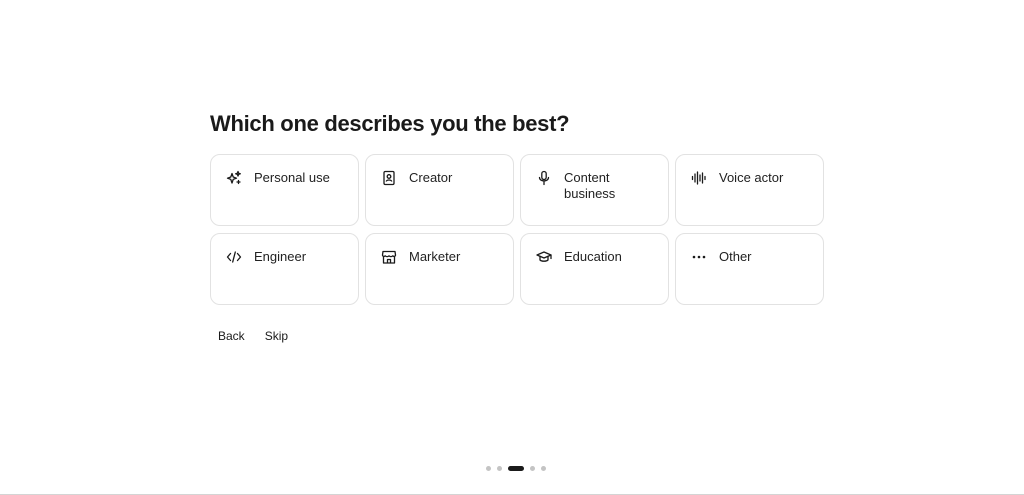  What do you see at coordinates (749, 190) in the screenshot?
I see `option-voice-actor: Voice actor` at bounding box center [749, 190].